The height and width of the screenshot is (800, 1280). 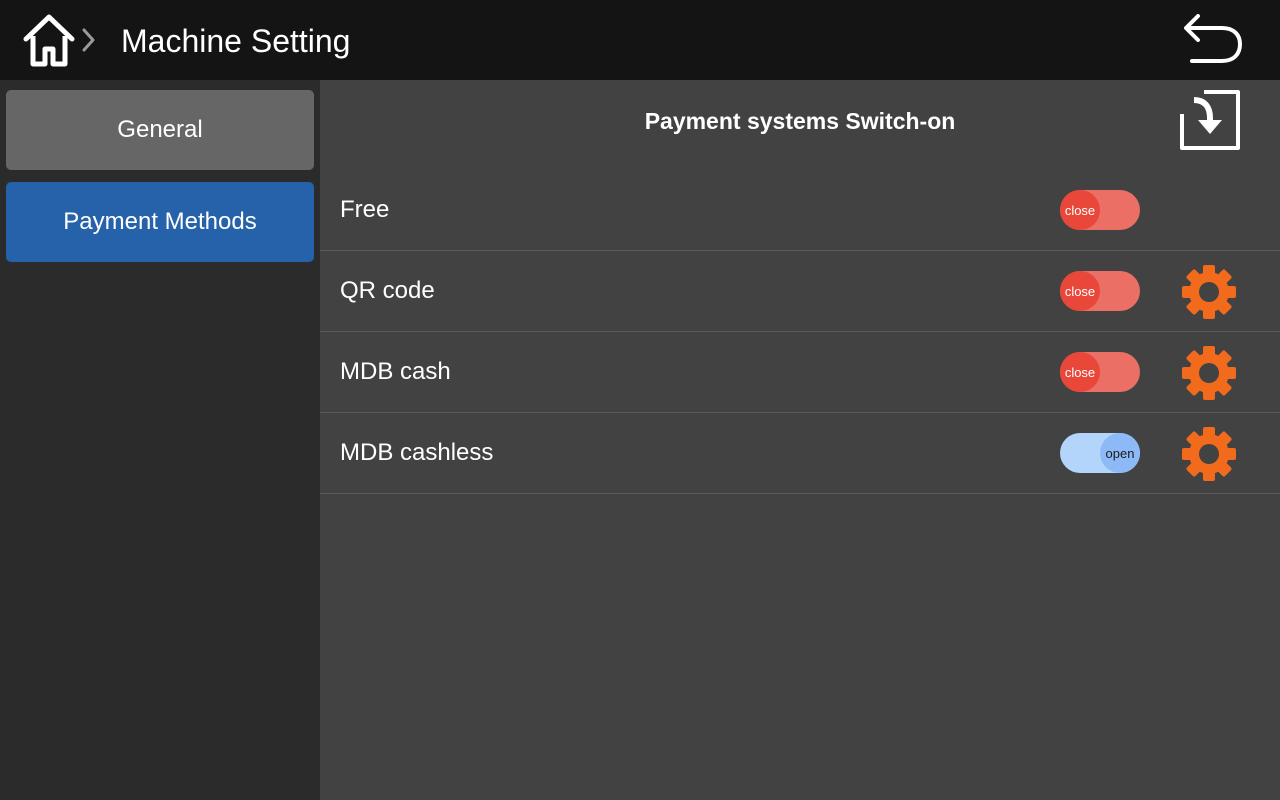 I want to click on chevron-right-icon, so click(x=89, y=40).